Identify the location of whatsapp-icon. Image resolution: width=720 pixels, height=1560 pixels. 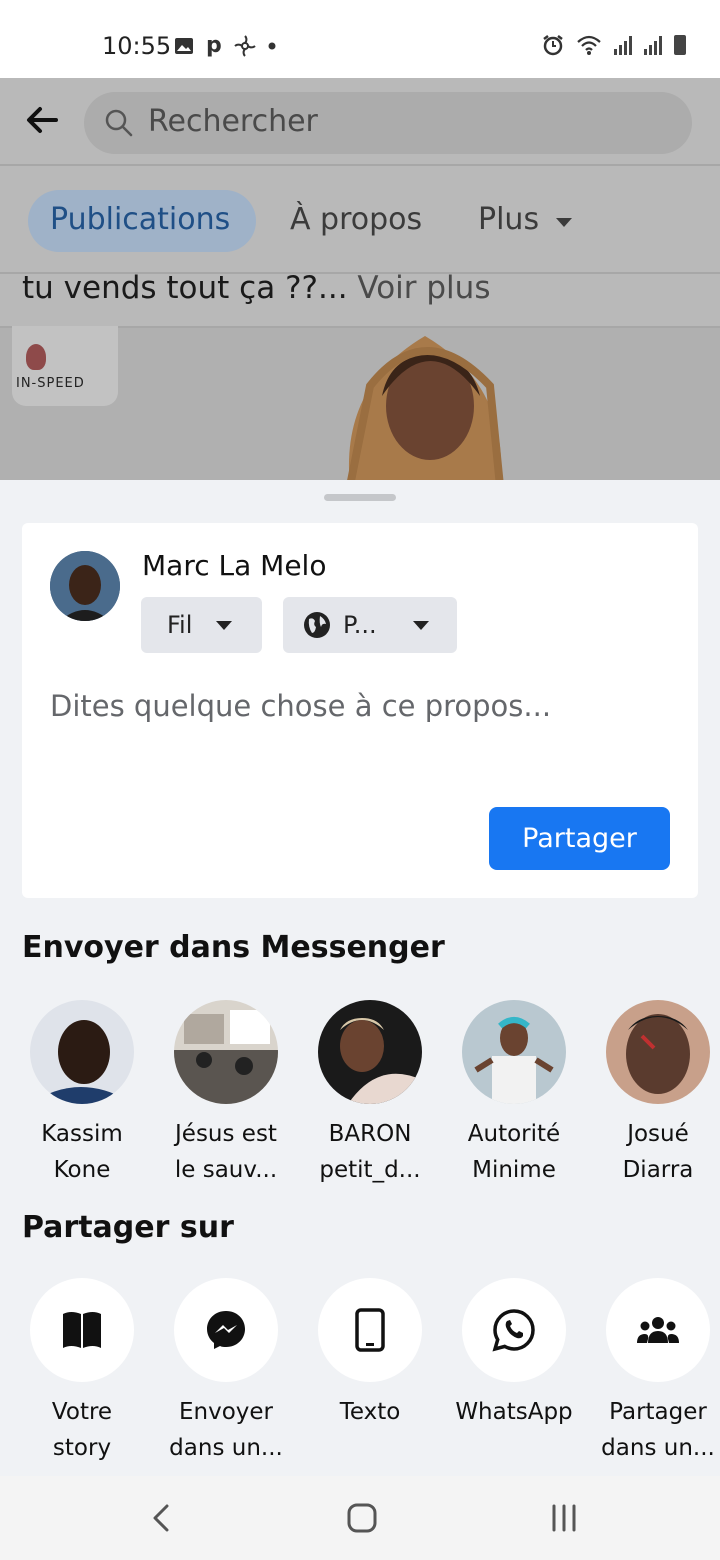
(513, 1330).